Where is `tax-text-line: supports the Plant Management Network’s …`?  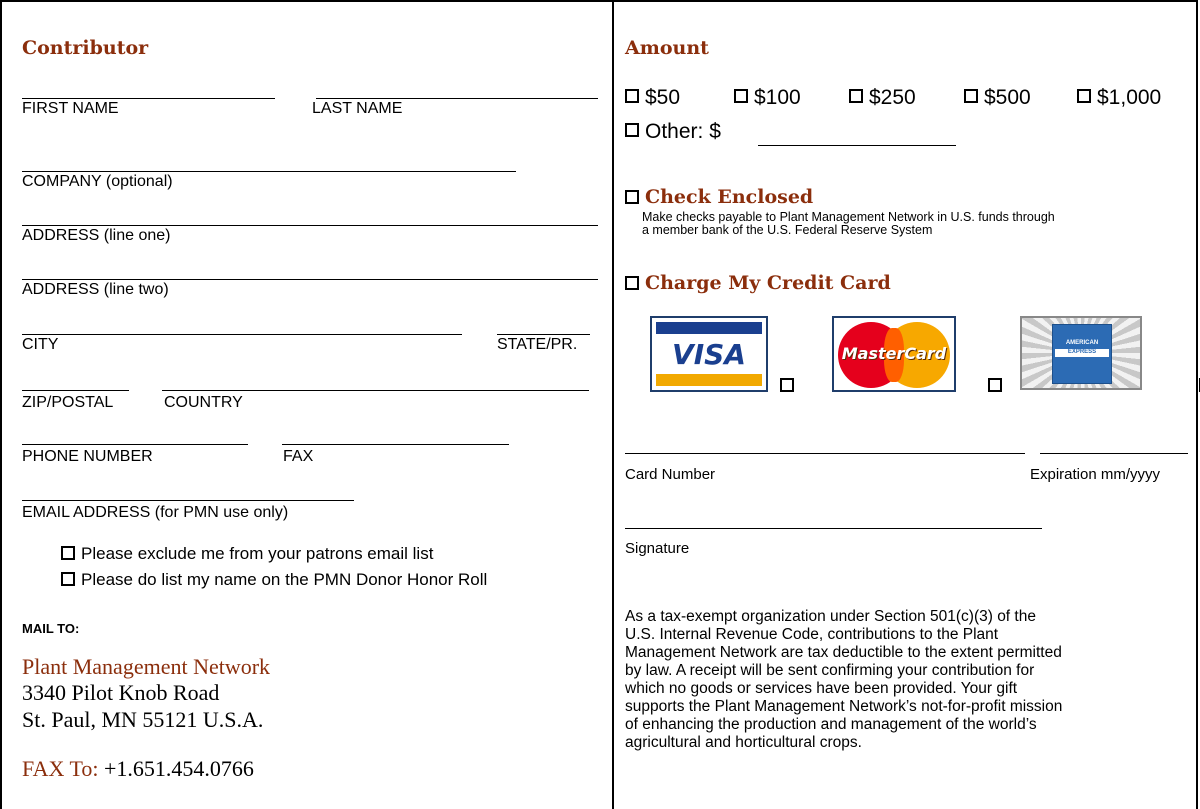
tax-text-line: supports the Plant Management Network’s … is located at coordinates (844, 706).